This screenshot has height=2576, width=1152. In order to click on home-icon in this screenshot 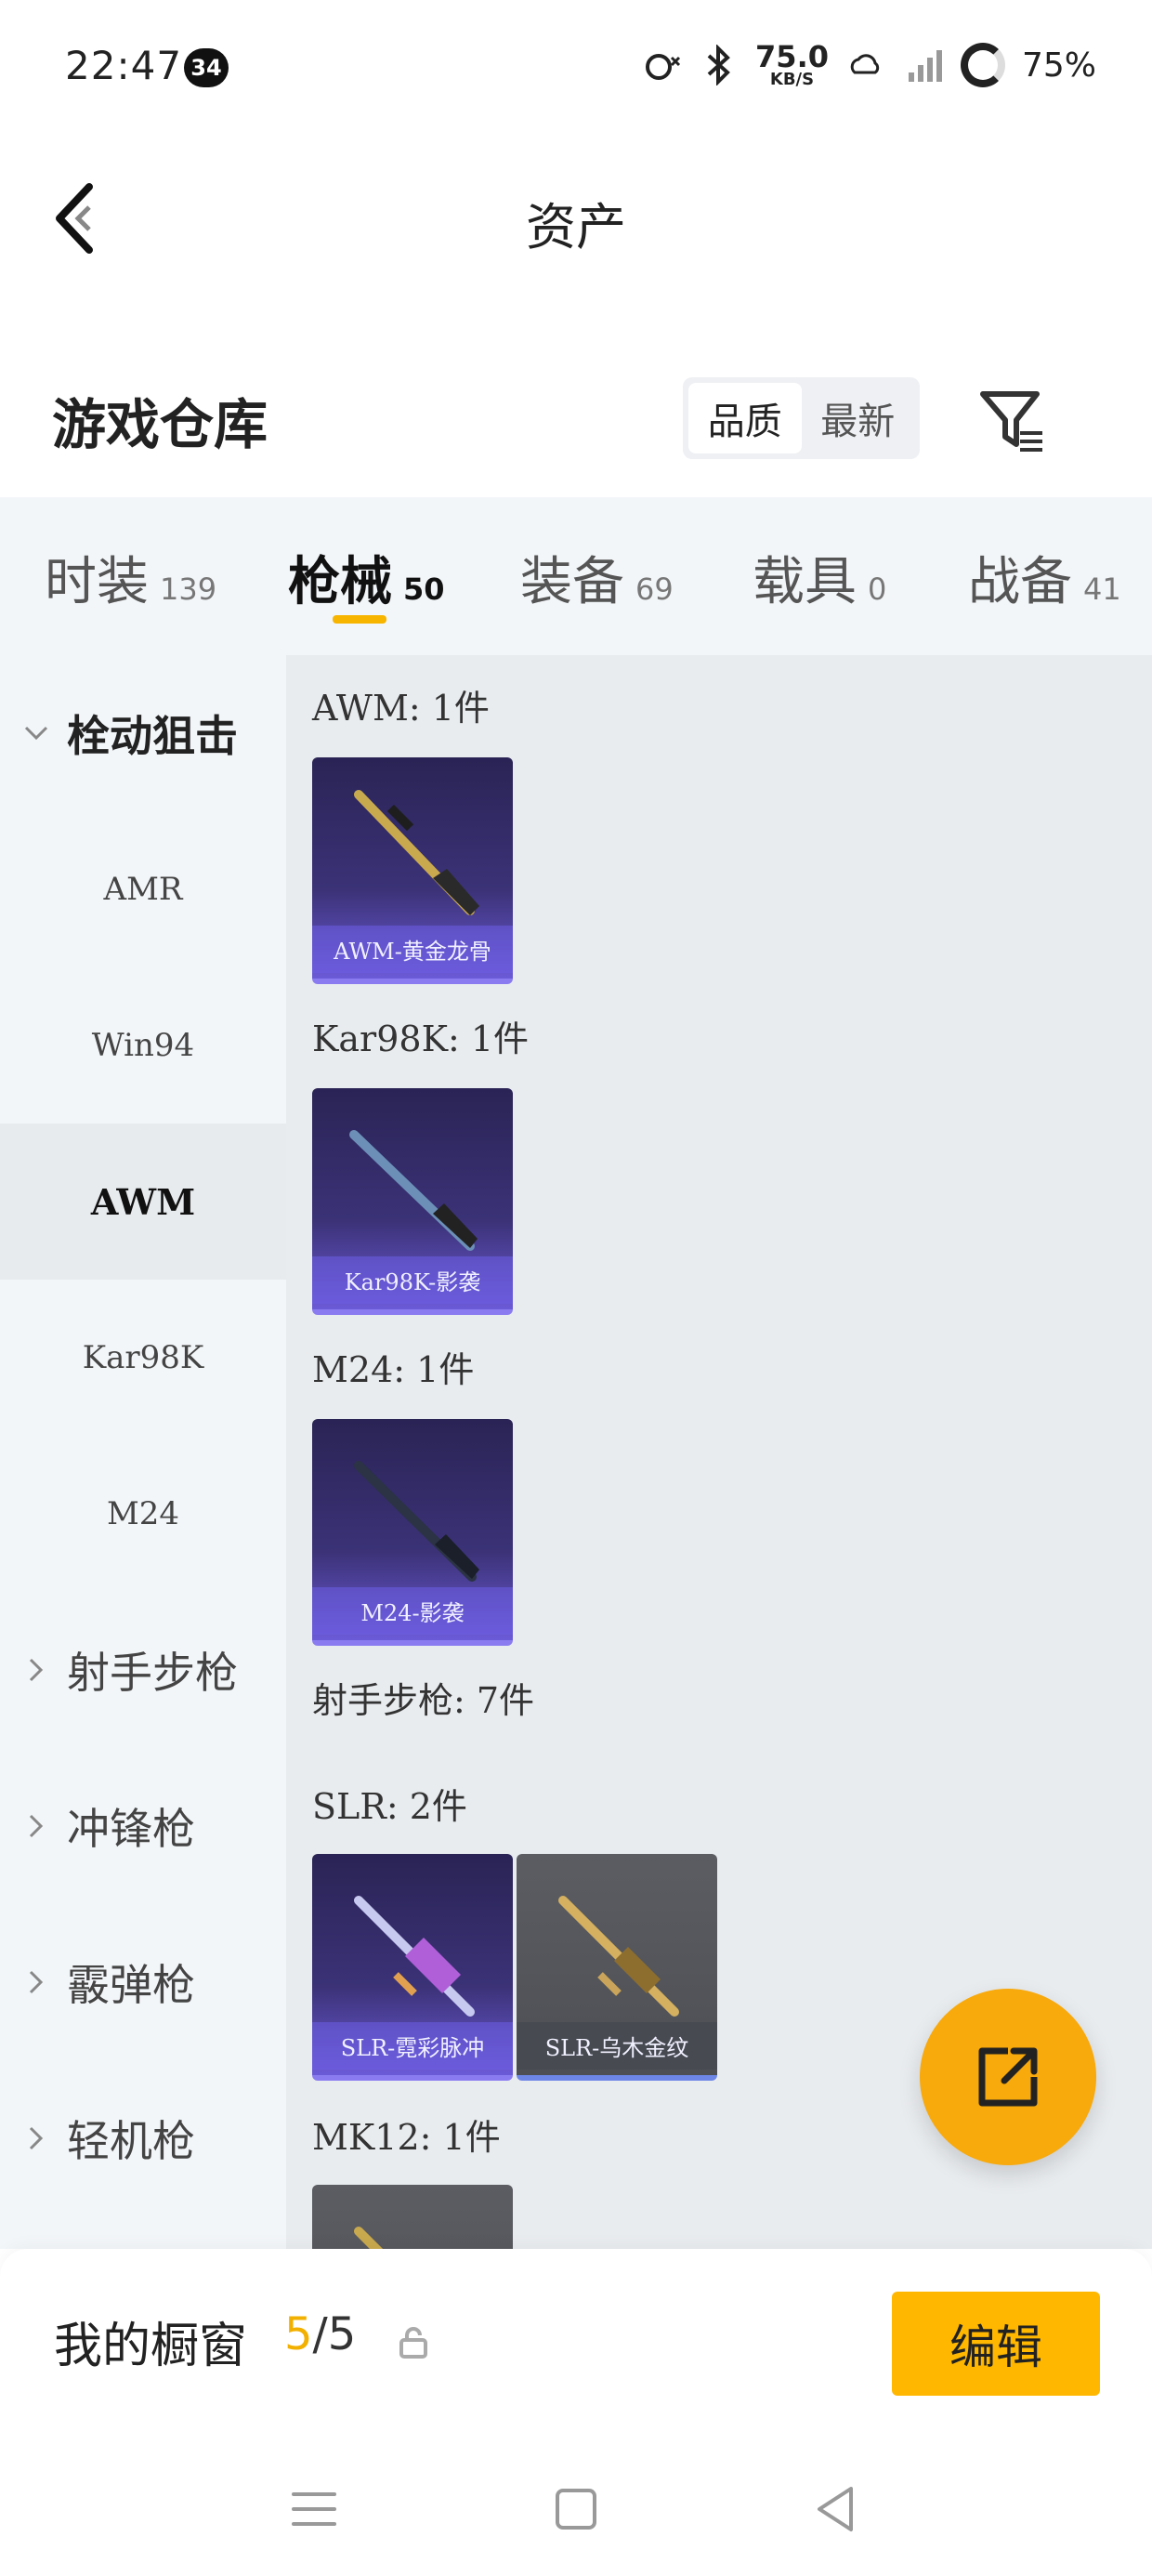, I will do `click(576, 2509)`.